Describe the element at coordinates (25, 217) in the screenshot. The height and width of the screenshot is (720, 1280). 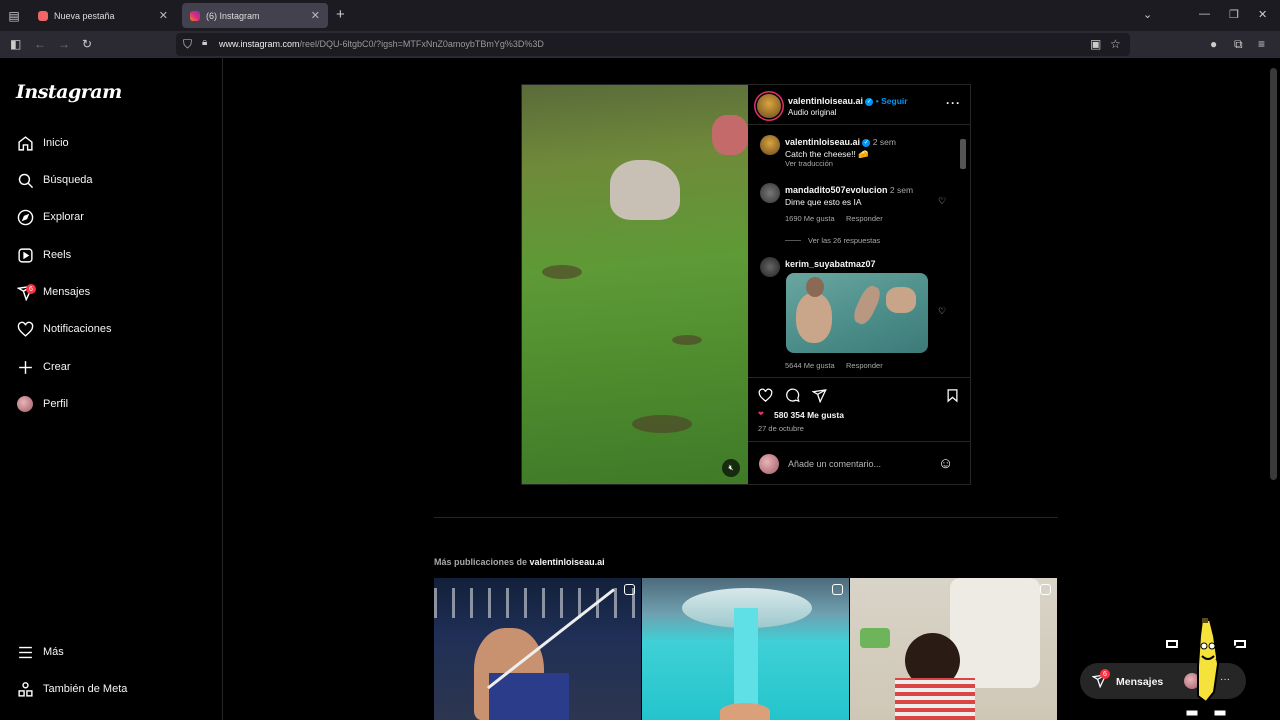
I see `explore-compass-icon` at that location.